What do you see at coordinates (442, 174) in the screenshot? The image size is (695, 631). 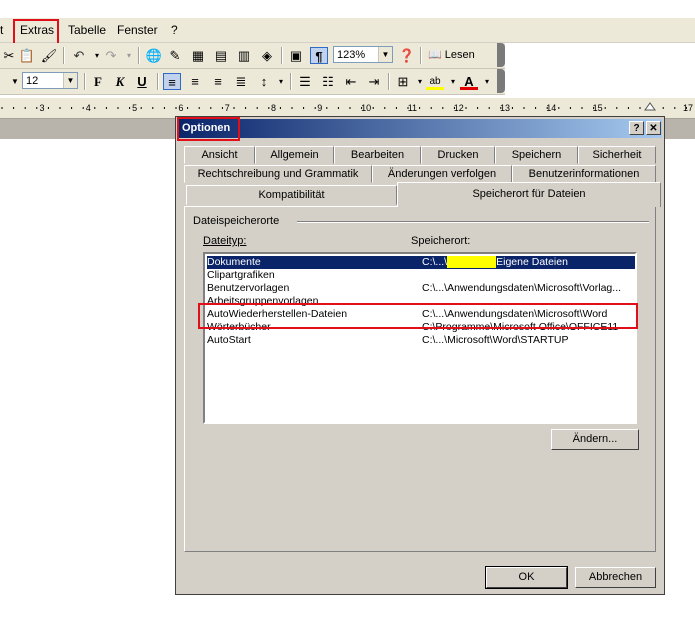 I see `tab-aenderungen-verfolgen: Änderungen verfolgen` at bounding box center [442, 174].